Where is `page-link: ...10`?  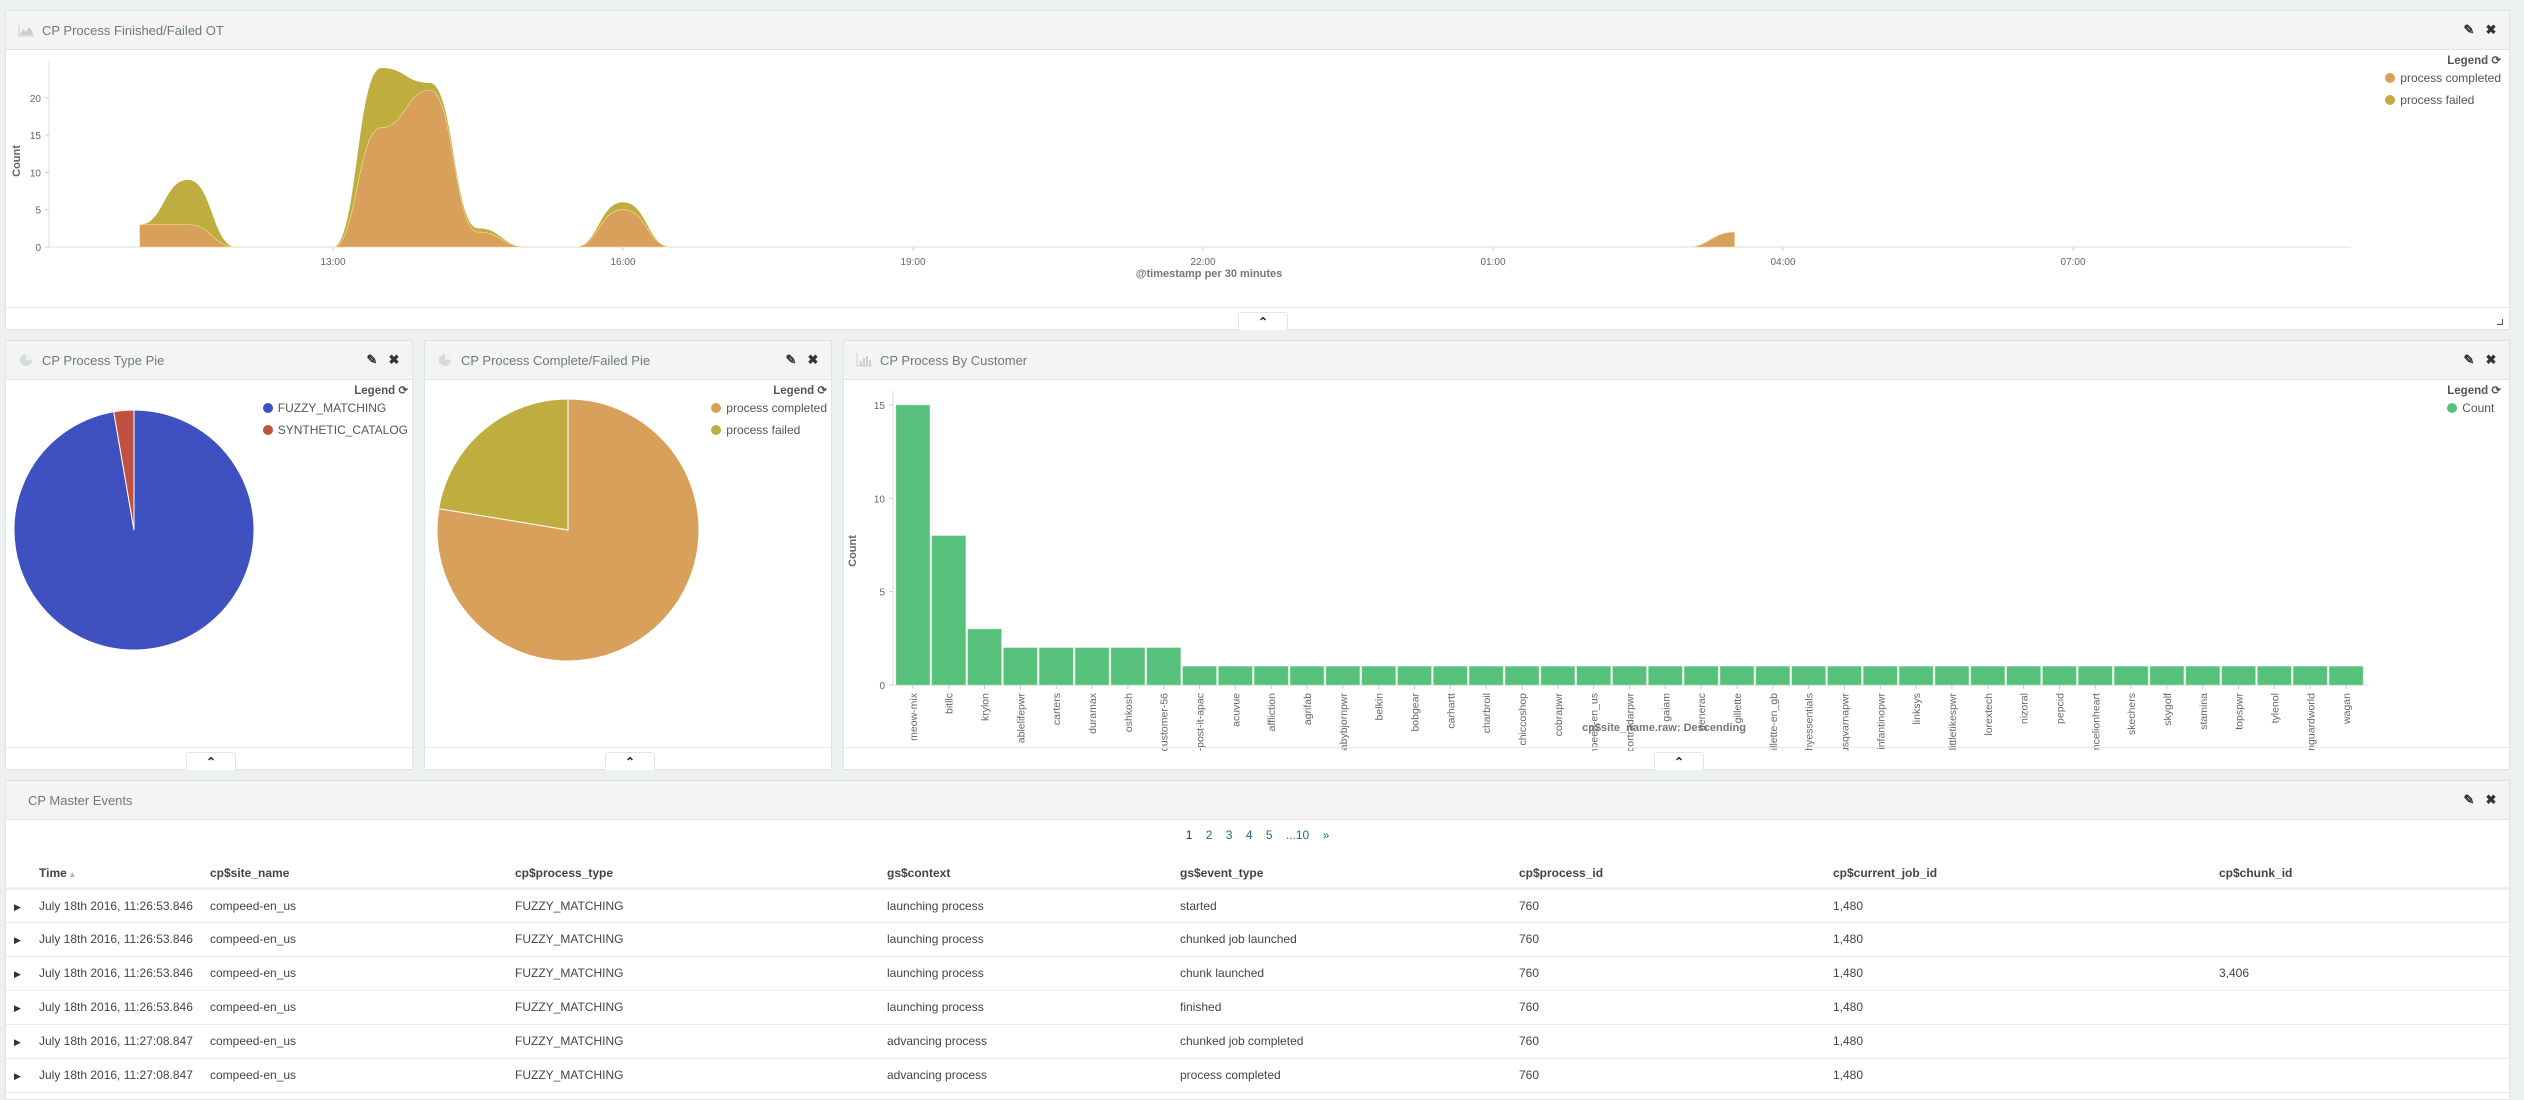 page-link: ...10 is located at coordinates (1297, 835).